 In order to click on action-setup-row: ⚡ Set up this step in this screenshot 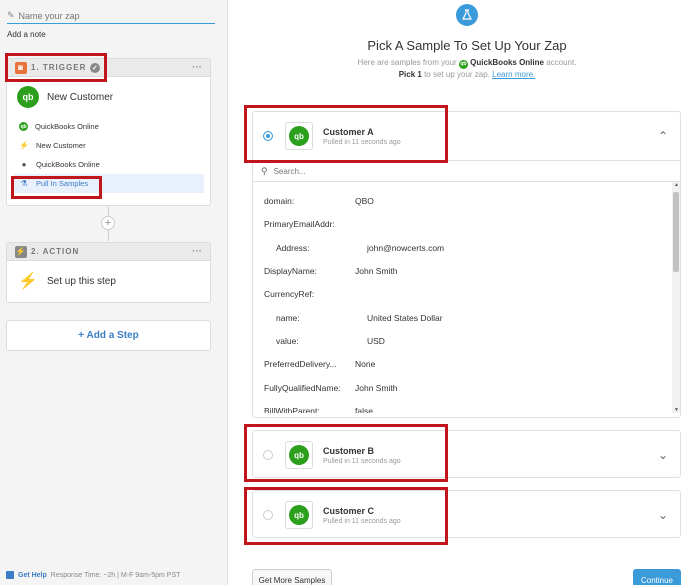, I will do `click(108, 281)`.